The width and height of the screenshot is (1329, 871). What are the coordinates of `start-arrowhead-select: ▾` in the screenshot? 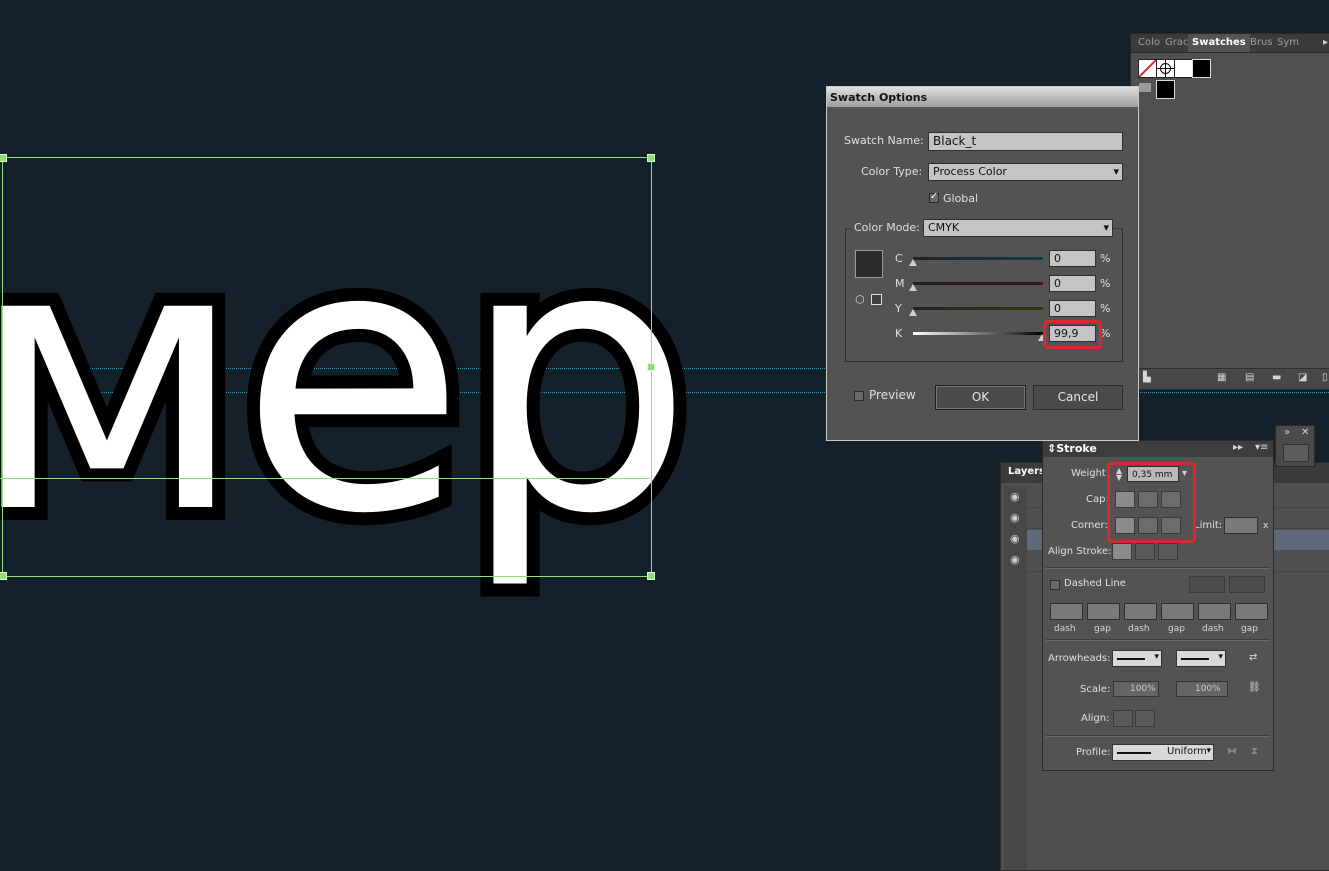 It's located at (1137, 658).